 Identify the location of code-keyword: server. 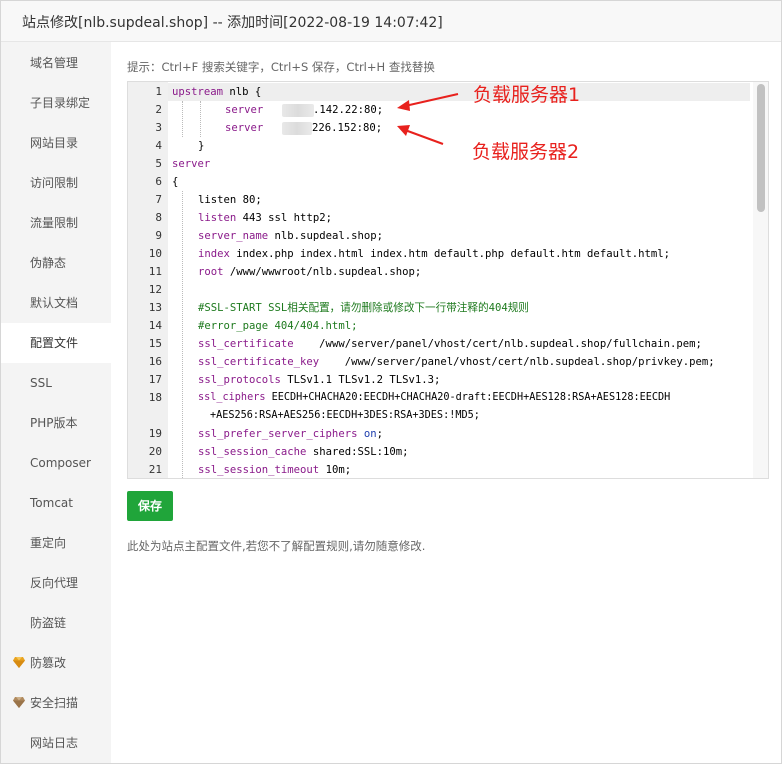
(244, 110).